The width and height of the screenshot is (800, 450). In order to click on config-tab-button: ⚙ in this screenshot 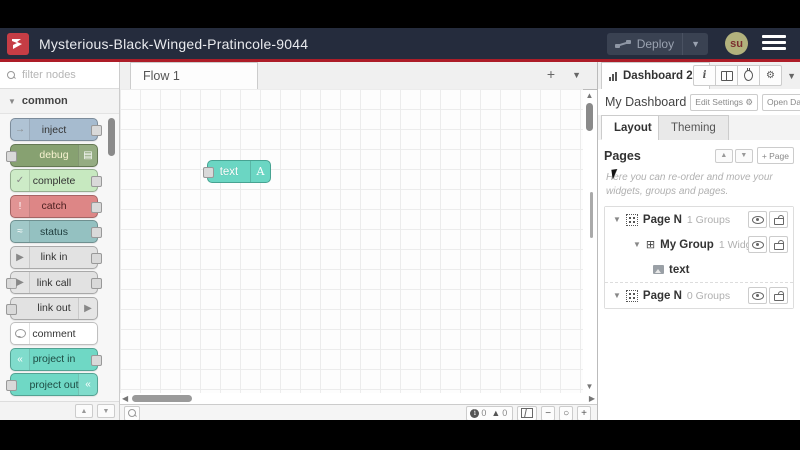, I will do `click(770, 75)`.